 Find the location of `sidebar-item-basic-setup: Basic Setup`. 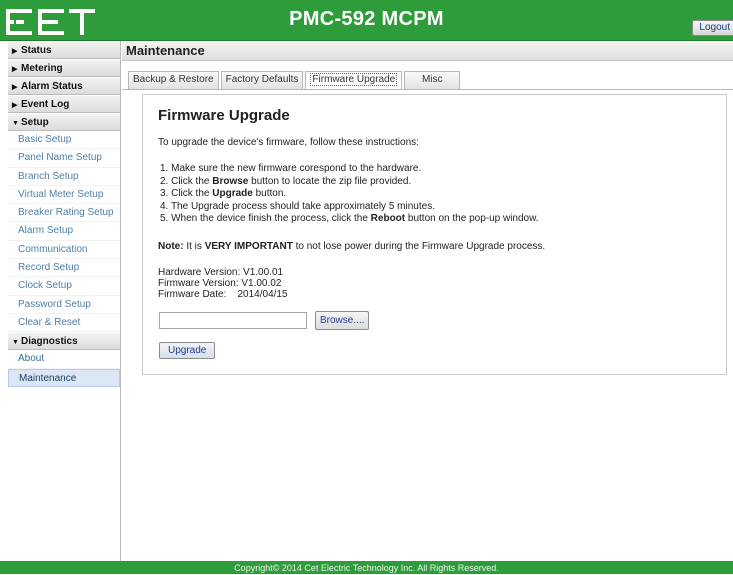

sidebar-item-basic-setup: Basic Setup is located at coordinates (64, 140).